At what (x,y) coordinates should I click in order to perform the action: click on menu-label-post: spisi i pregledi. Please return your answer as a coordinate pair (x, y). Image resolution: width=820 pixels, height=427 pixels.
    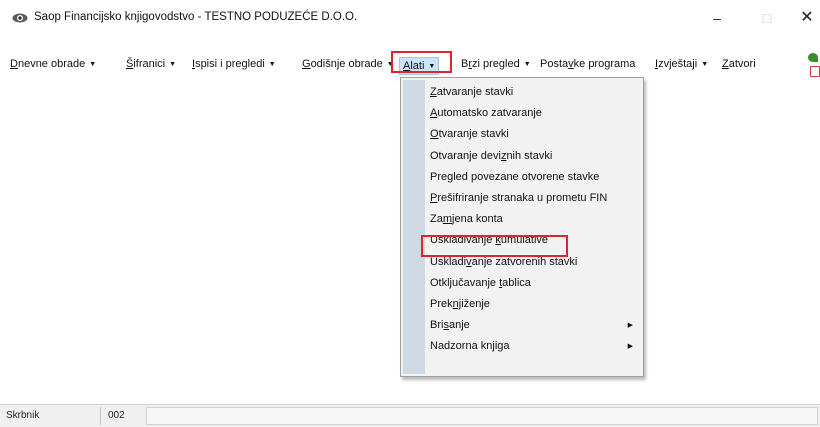
    Looking at the image, I should click on (230, 64).